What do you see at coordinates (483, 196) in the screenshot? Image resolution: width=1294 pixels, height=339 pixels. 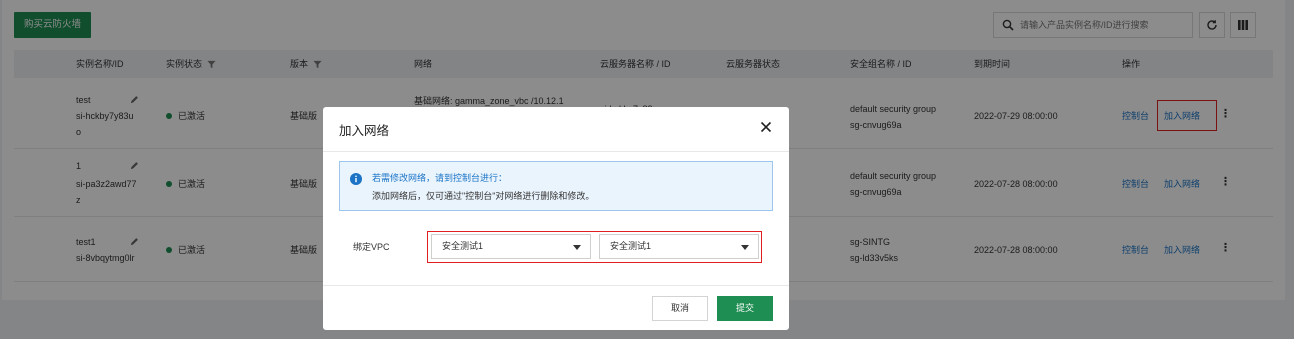 I see `notice-body: 添加网络后，仅可通过"控制台"对网络进行删除和修改。` at bounding box center [483, 196].